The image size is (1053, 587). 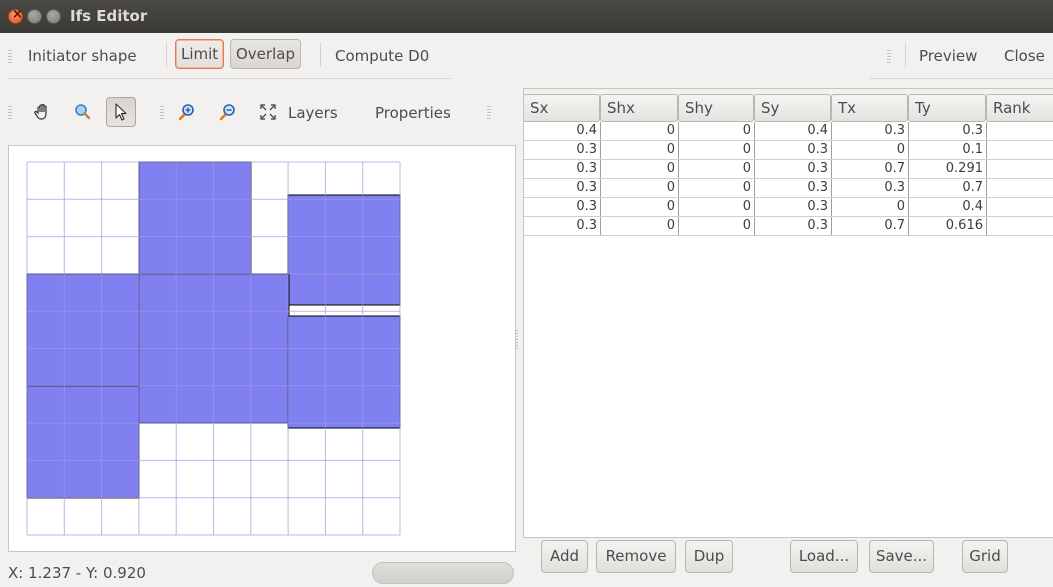 What do you see at coordinates (200, 54) in the screenshot?
I see `limit-toggle: Limit` at bounding box center [200, 54].